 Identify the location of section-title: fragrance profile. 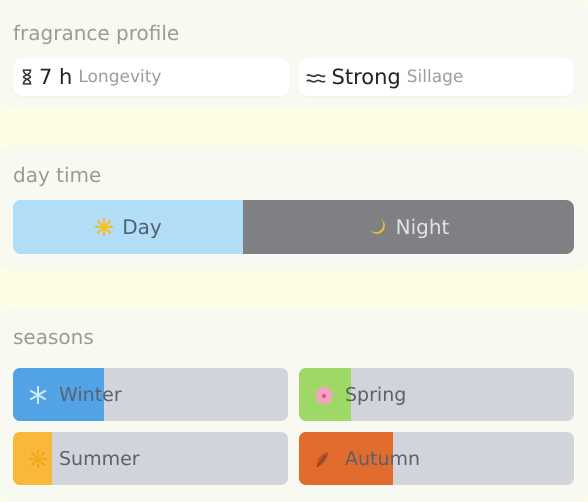
(96, 33).